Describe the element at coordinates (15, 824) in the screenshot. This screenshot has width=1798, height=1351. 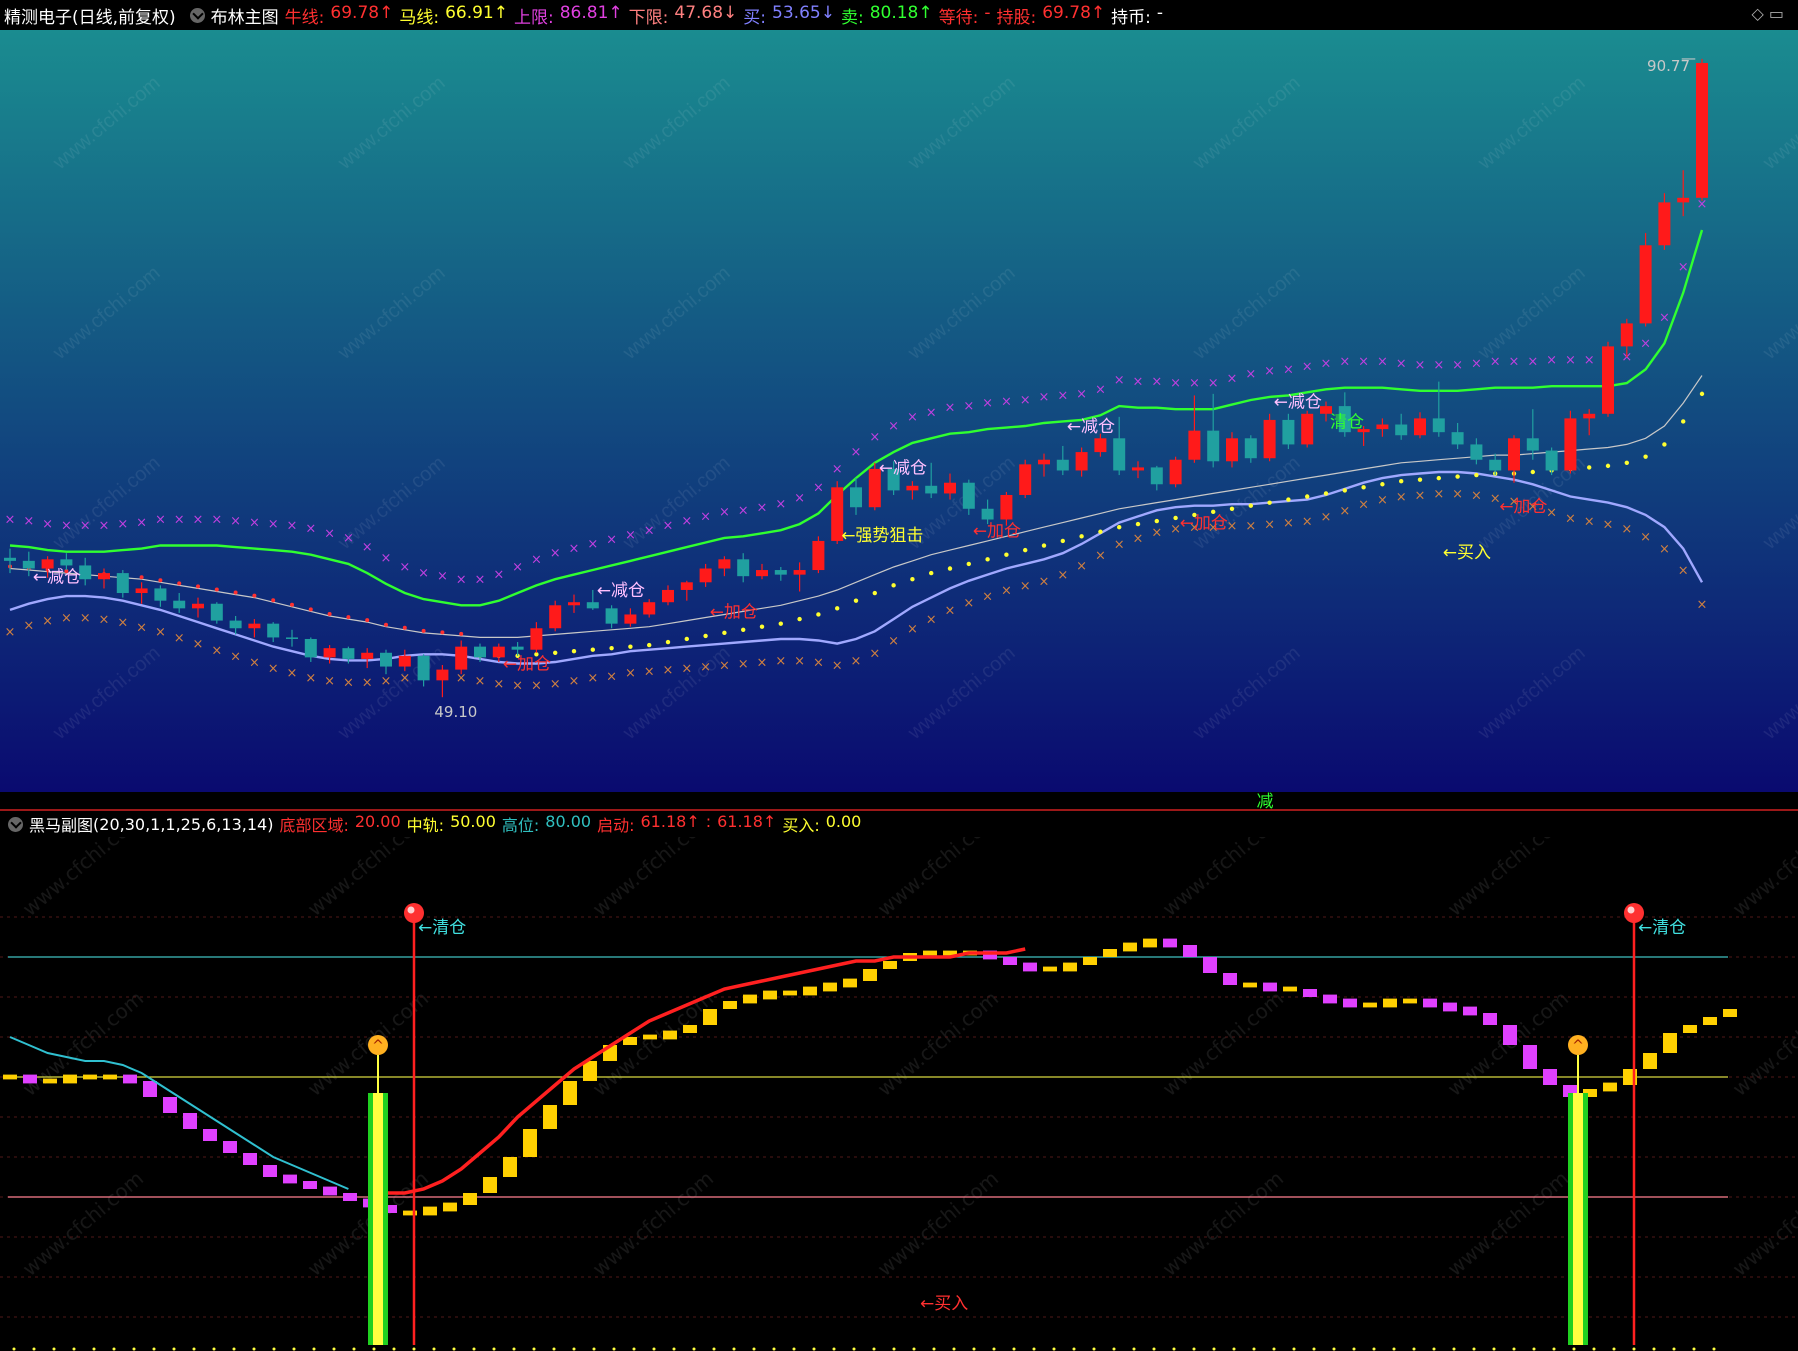
I see `sub-indicator-menu-icon` at that location.